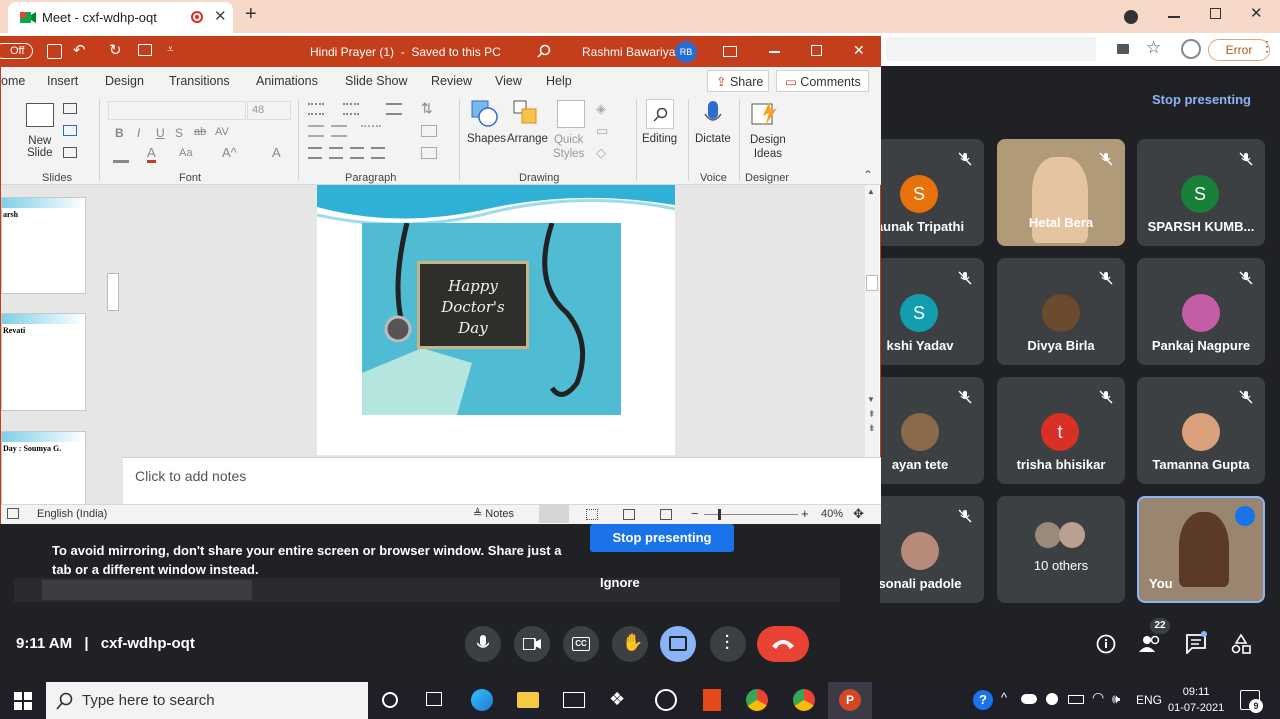 The image size is (1280, 719). Describe the element at coordinates (493, 513) in the screenshot. I see `notes-button: ≜ Notes` at that location.